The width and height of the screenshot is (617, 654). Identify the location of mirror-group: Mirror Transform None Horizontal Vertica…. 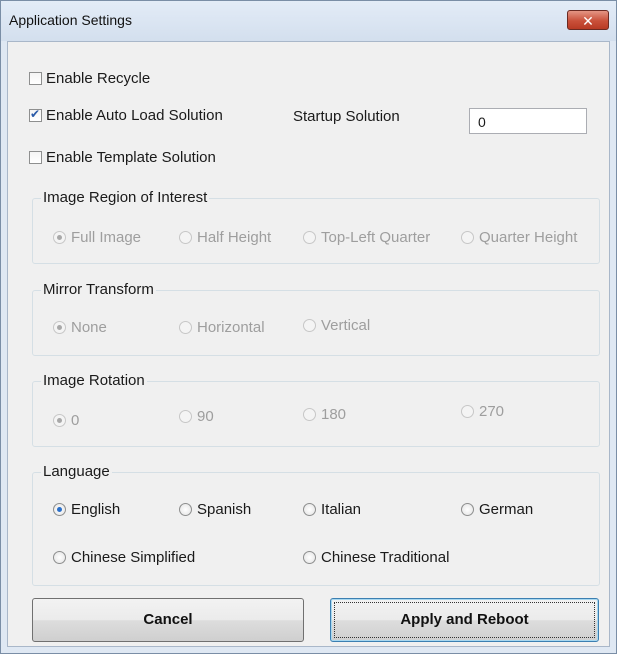
(316, 318).